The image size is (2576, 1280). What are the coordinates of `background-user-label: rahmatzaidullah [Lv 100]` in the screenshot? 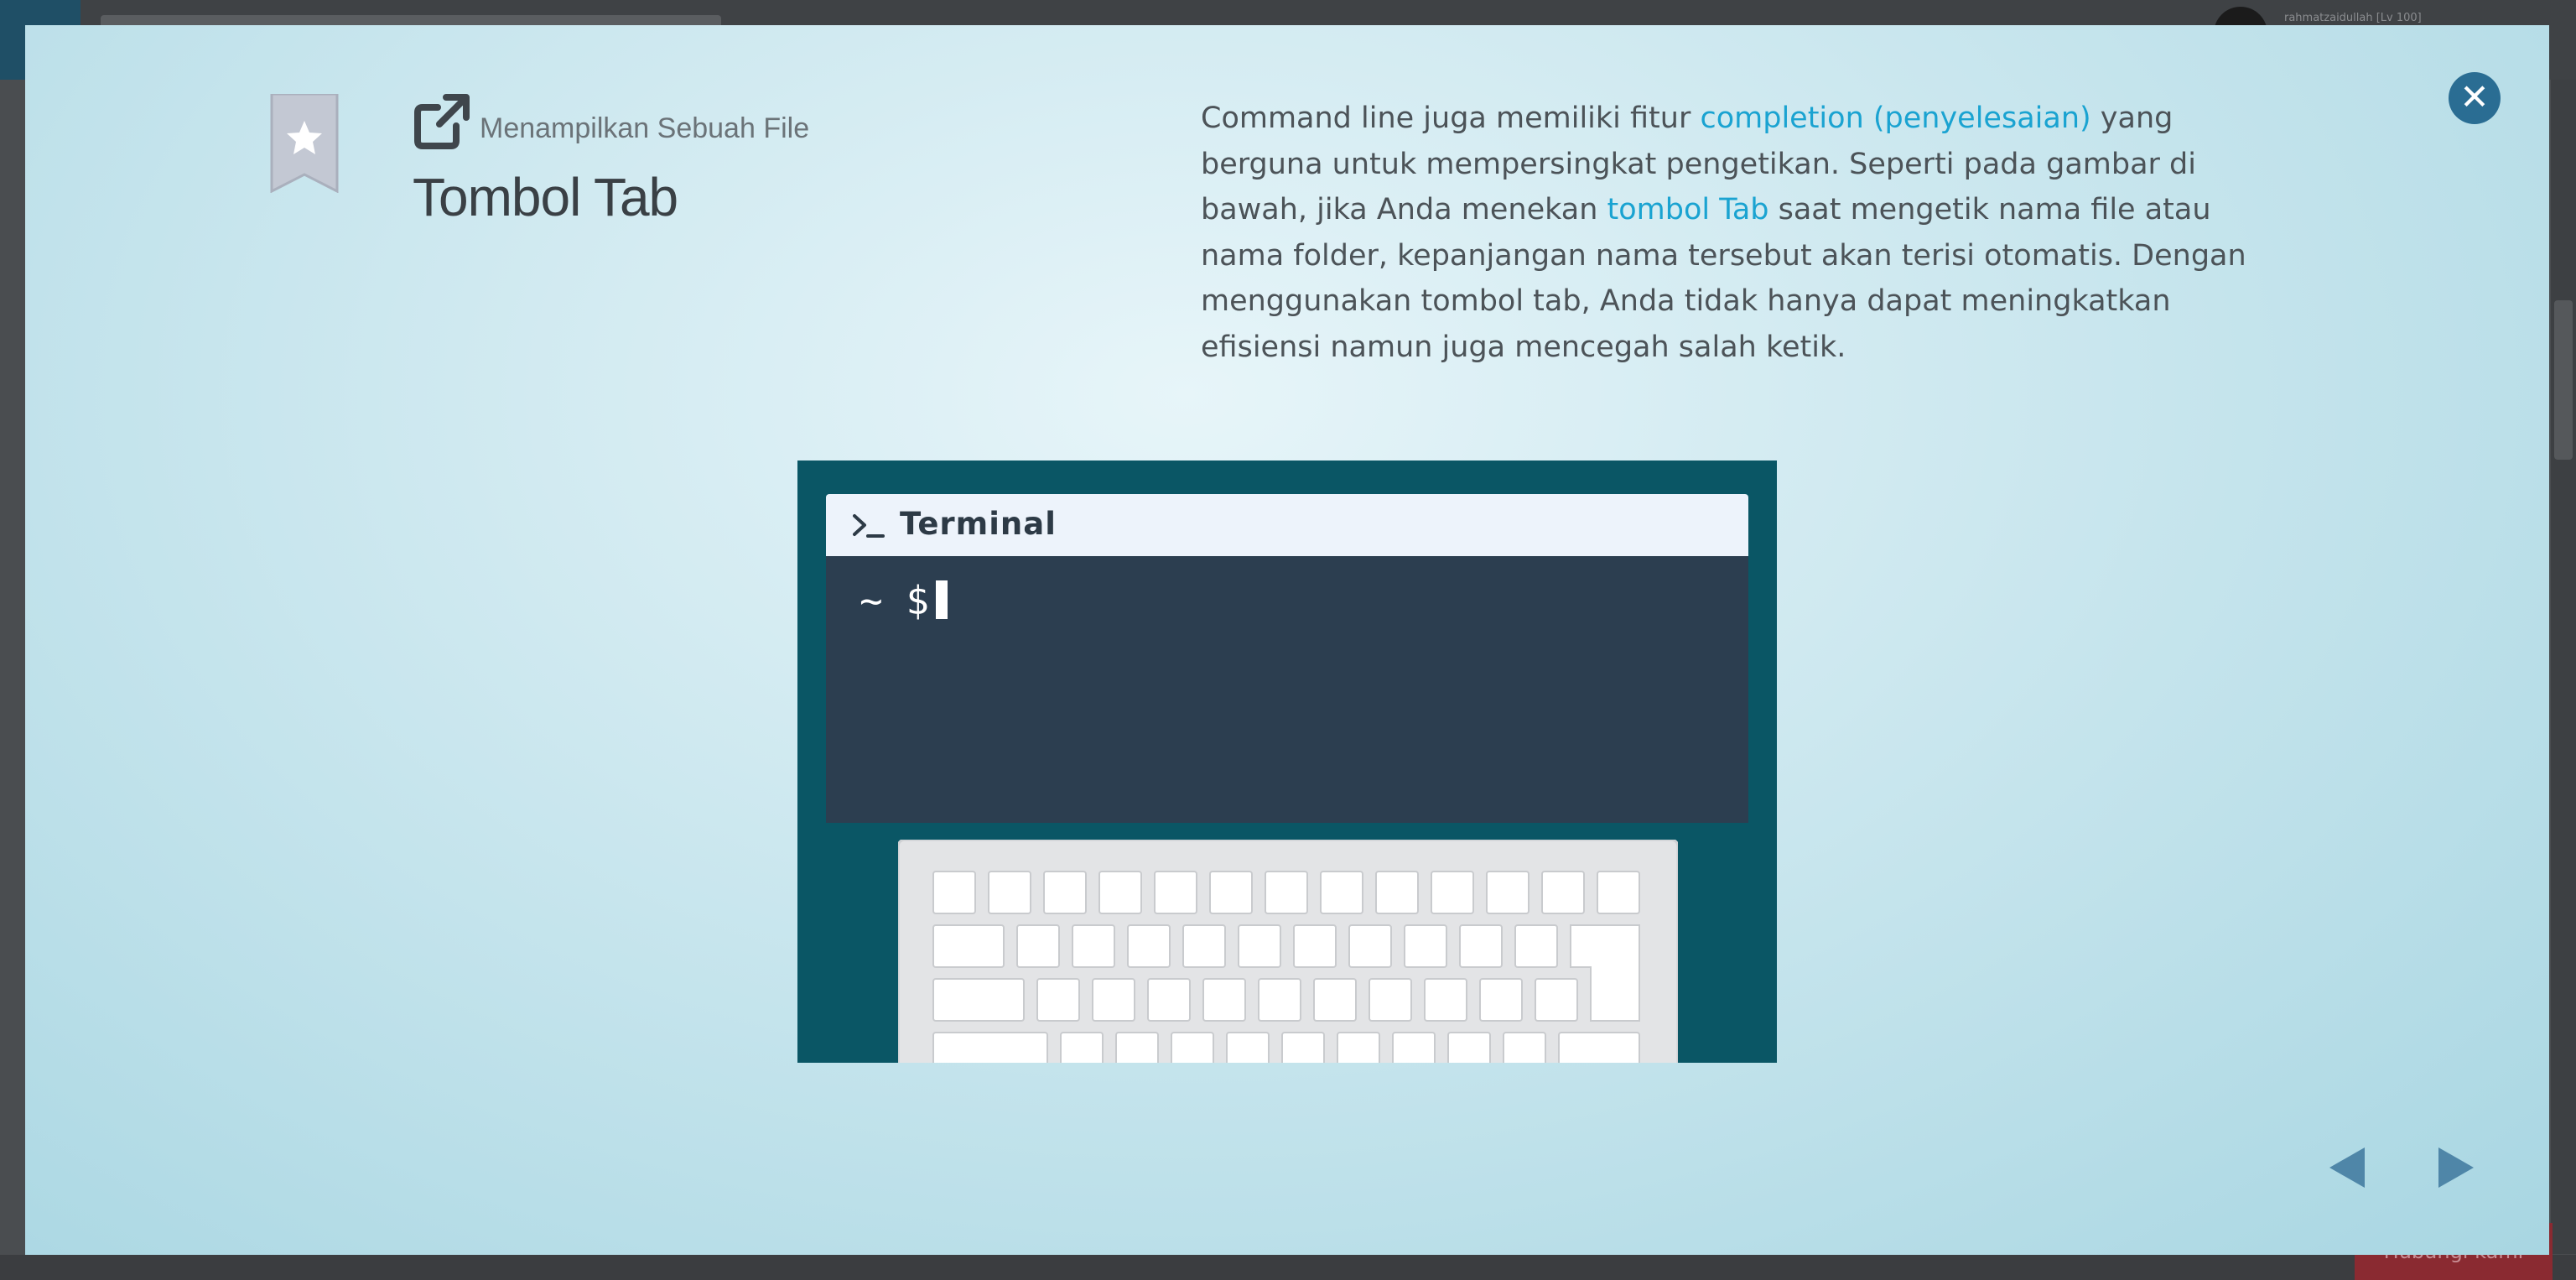 It's located at (2353, 18).